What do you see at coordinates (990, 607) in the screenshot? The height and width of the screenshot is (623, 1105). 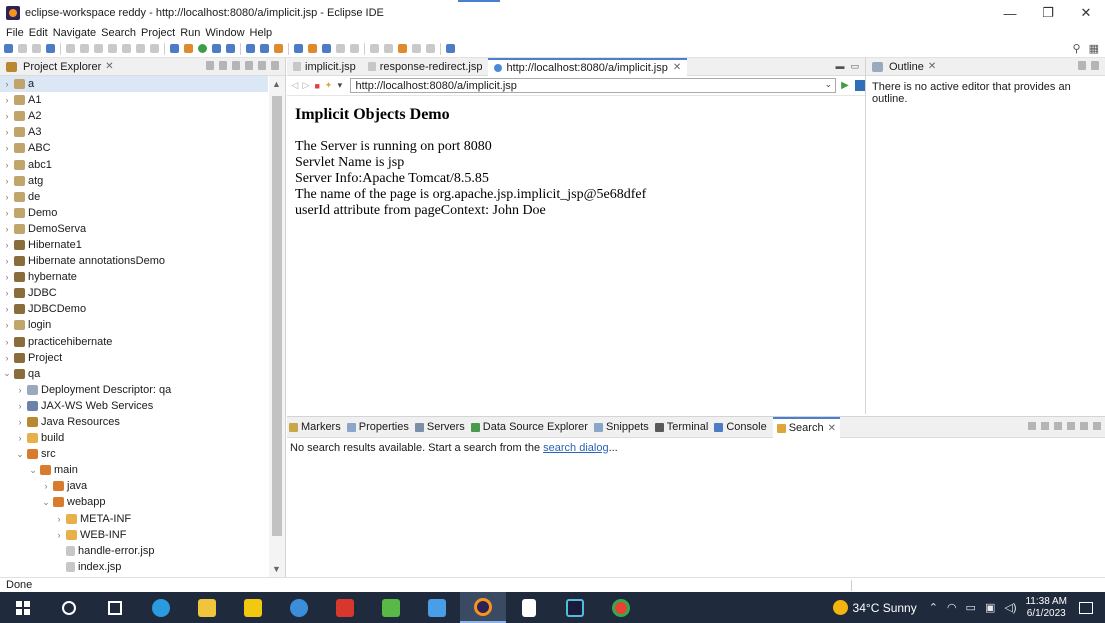 I see `language-icon: ▣` at bounding box center [990, 607].